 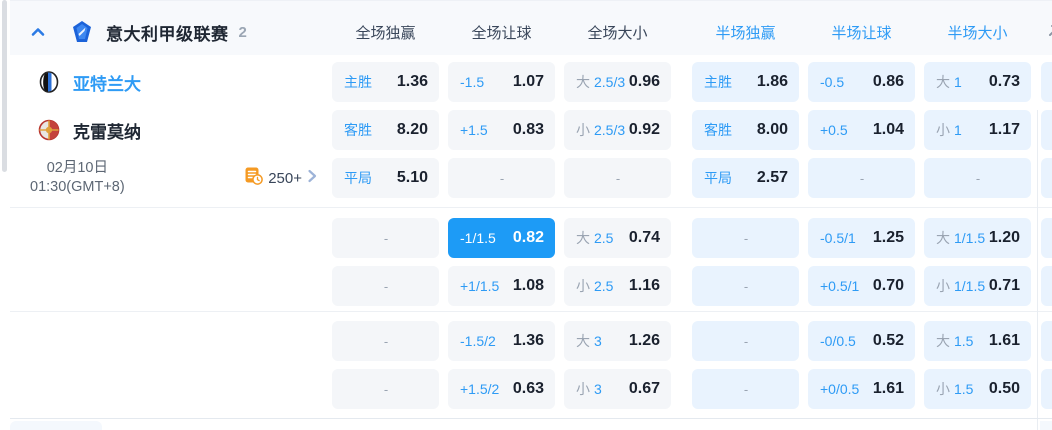 I want to click on column-header-full-1: 全场让球, so click(x=501, y=32).